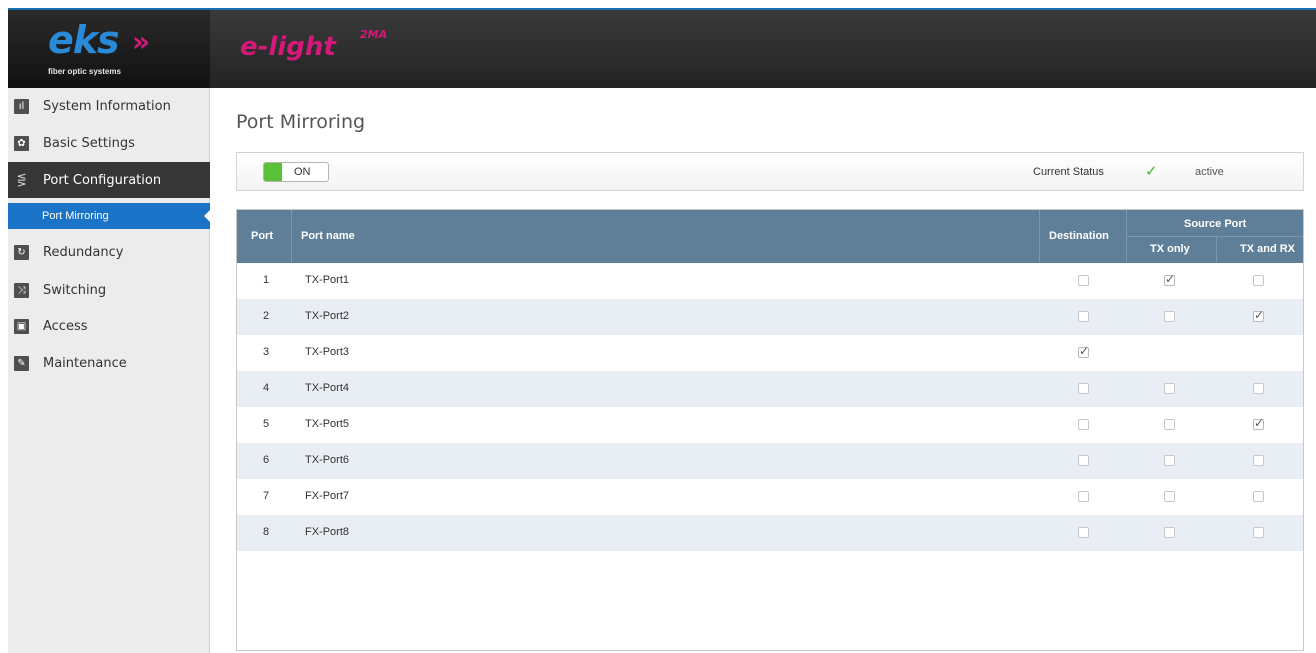 The width and height of the screenshot is (1316, 653). What do you see at coordinates (75, 216) in the screenshot?
I see `sidebar-subitem-label: Port Mirroring` at bounding box center [75, 216].